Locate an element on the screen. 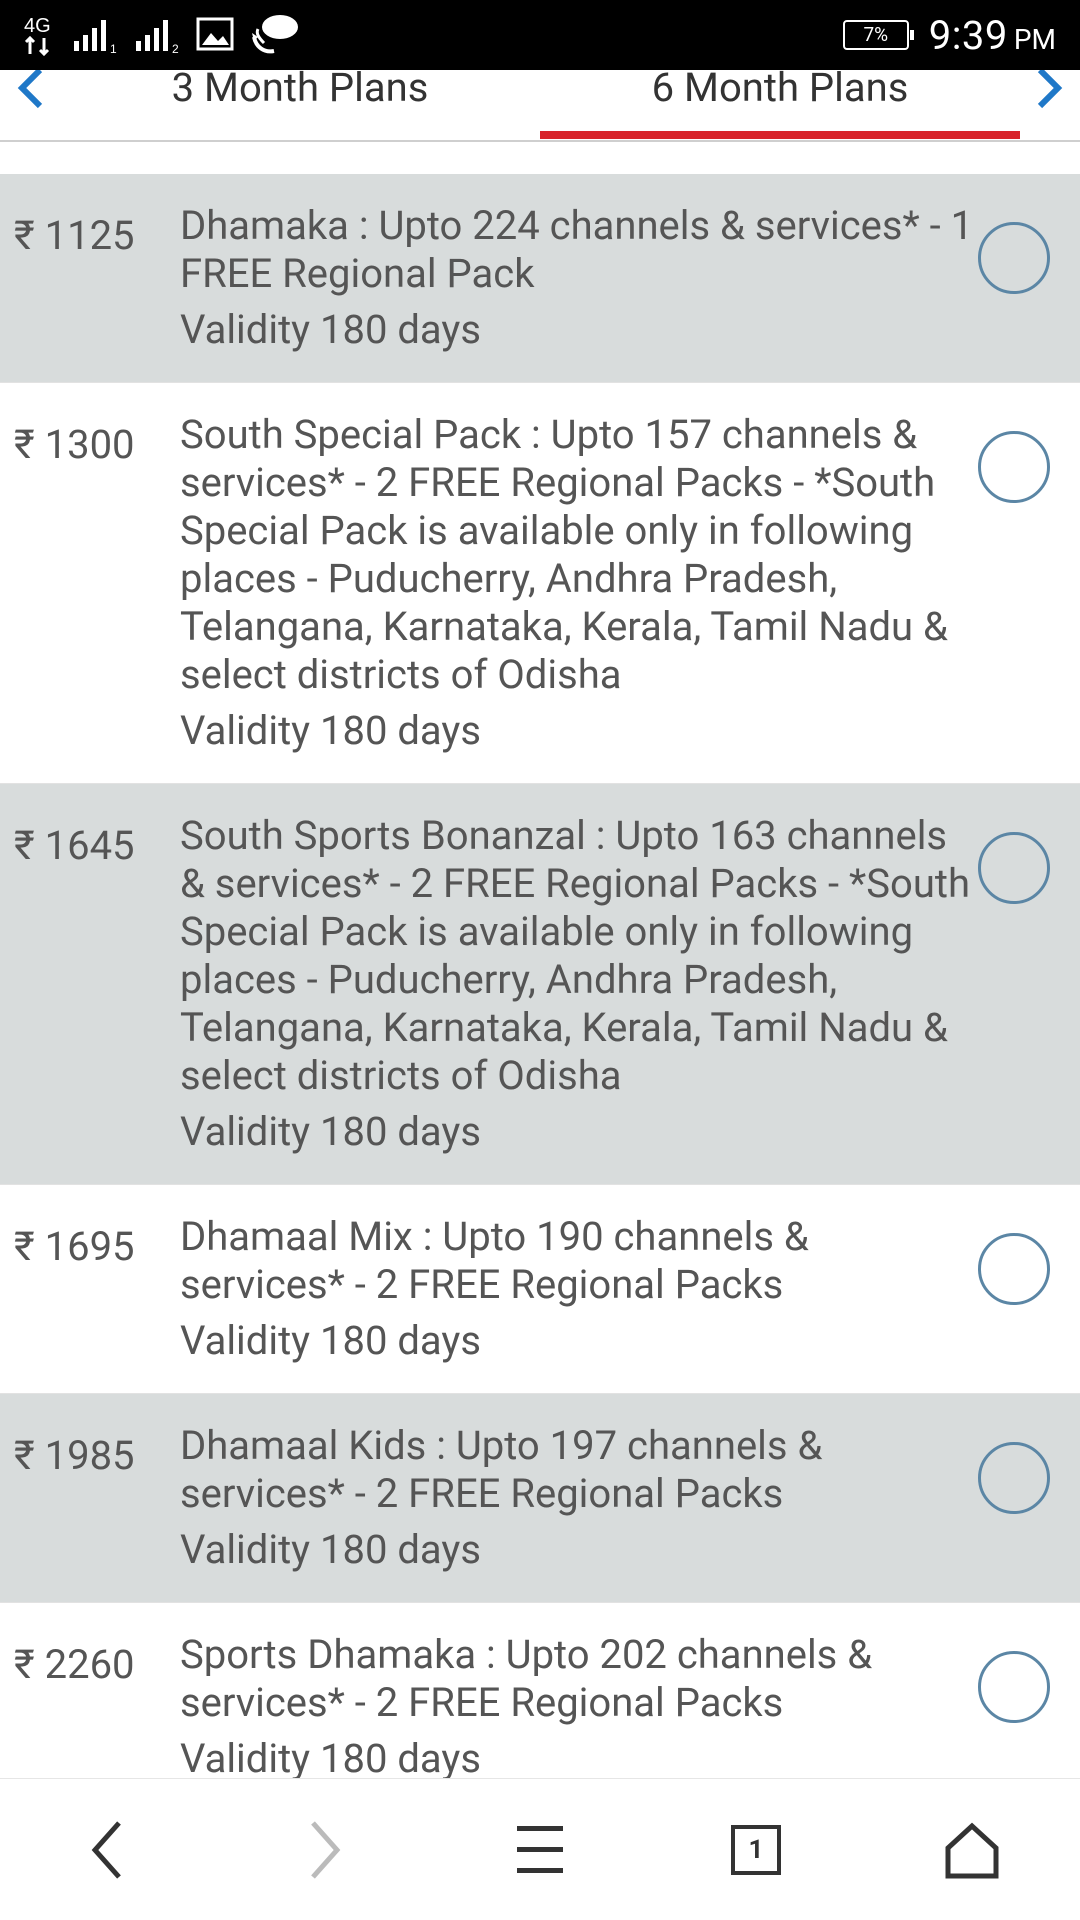 This screenshot has width=1080, height=1920. tabs-scroll-right-button is located at coordinates (1048, 92).